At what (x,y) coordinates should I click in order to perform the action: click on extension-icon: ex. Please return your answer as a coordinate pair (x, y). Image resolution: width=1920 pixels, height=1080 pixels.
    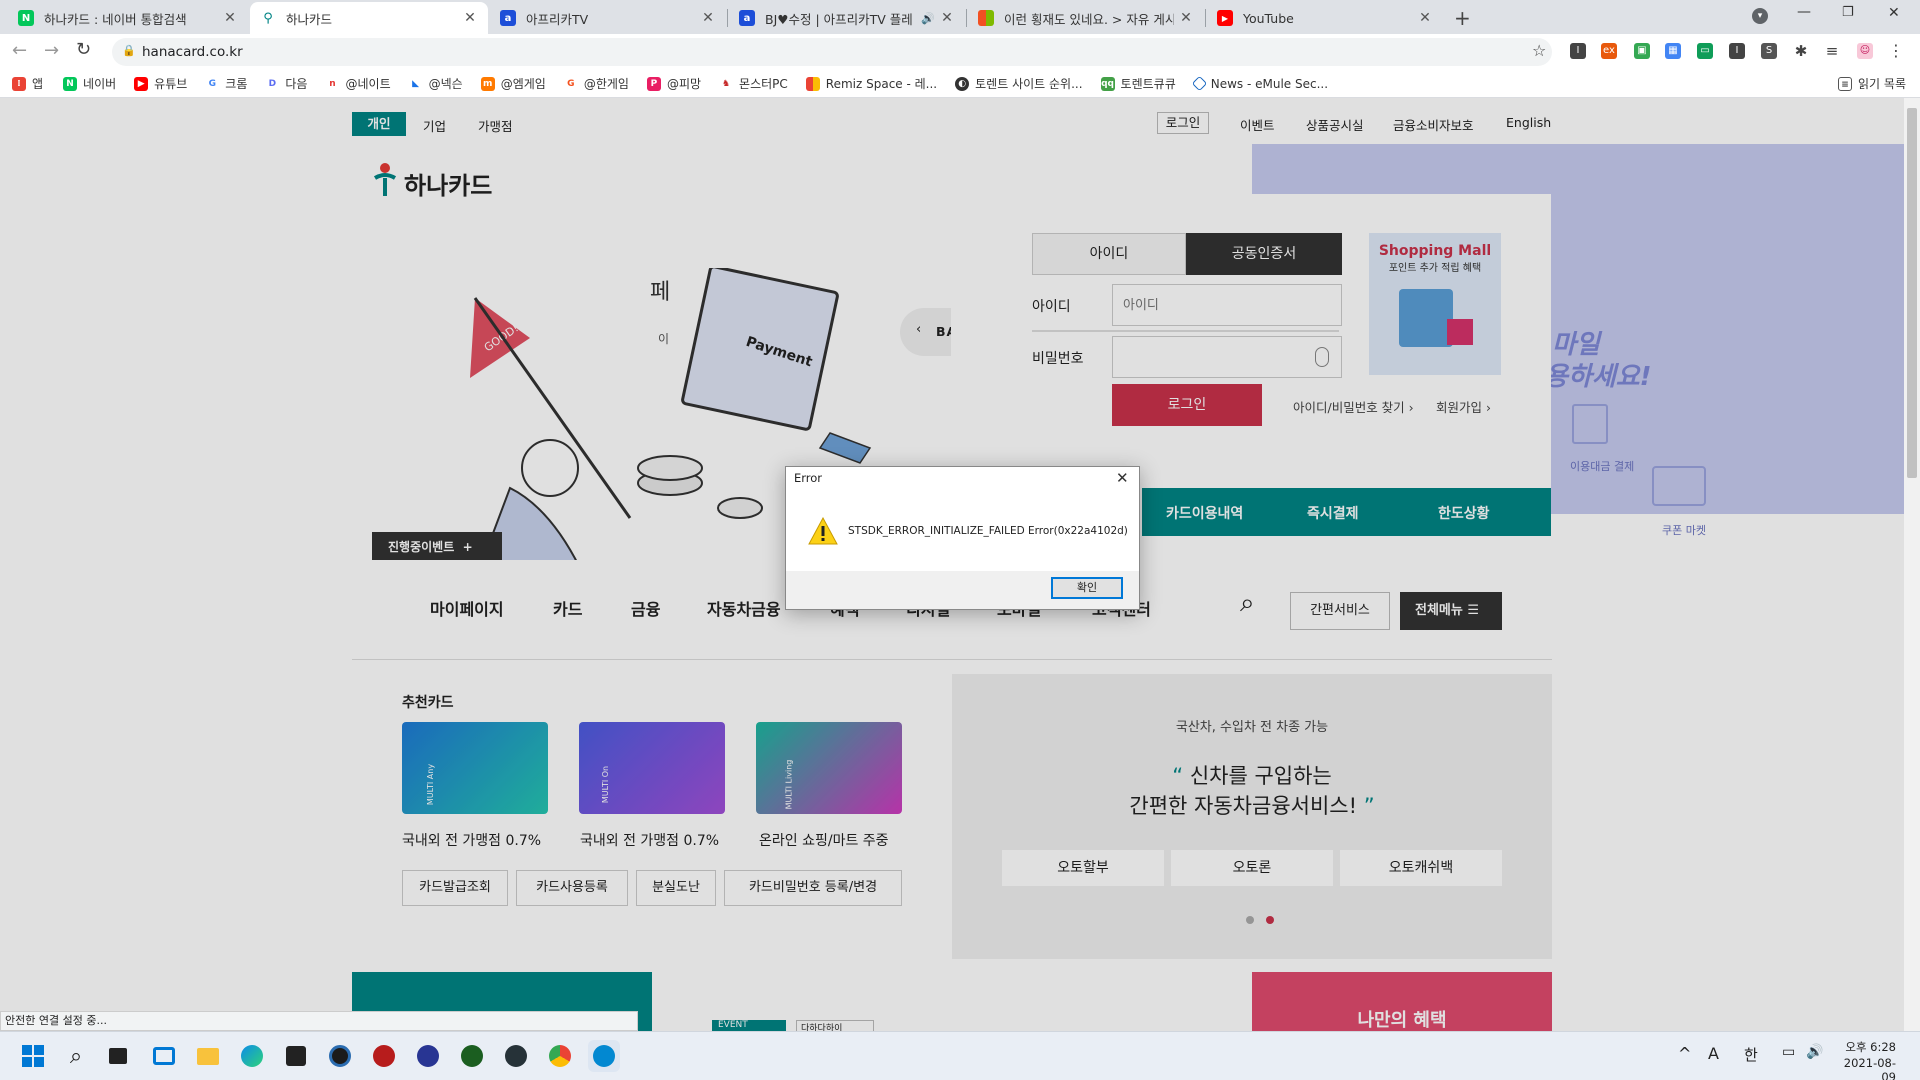
    Looking at the image, I should click on (1609, 51).